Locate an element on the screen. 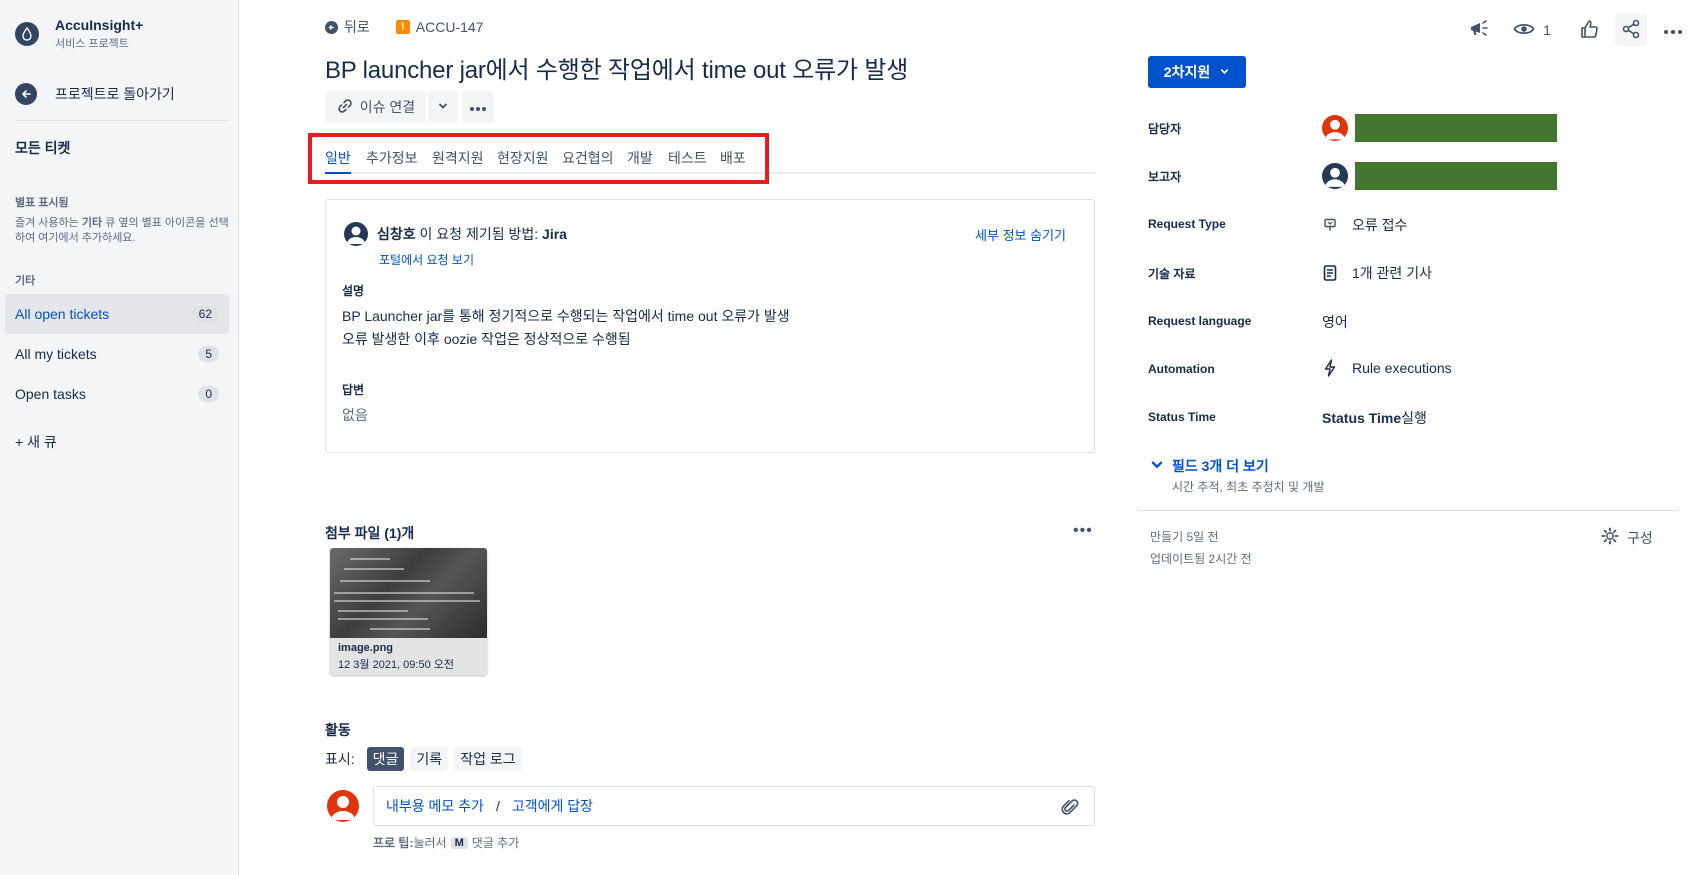  show-more-fields-button: 필드 3개 더 보기 is located at coordinates (1209, 466).